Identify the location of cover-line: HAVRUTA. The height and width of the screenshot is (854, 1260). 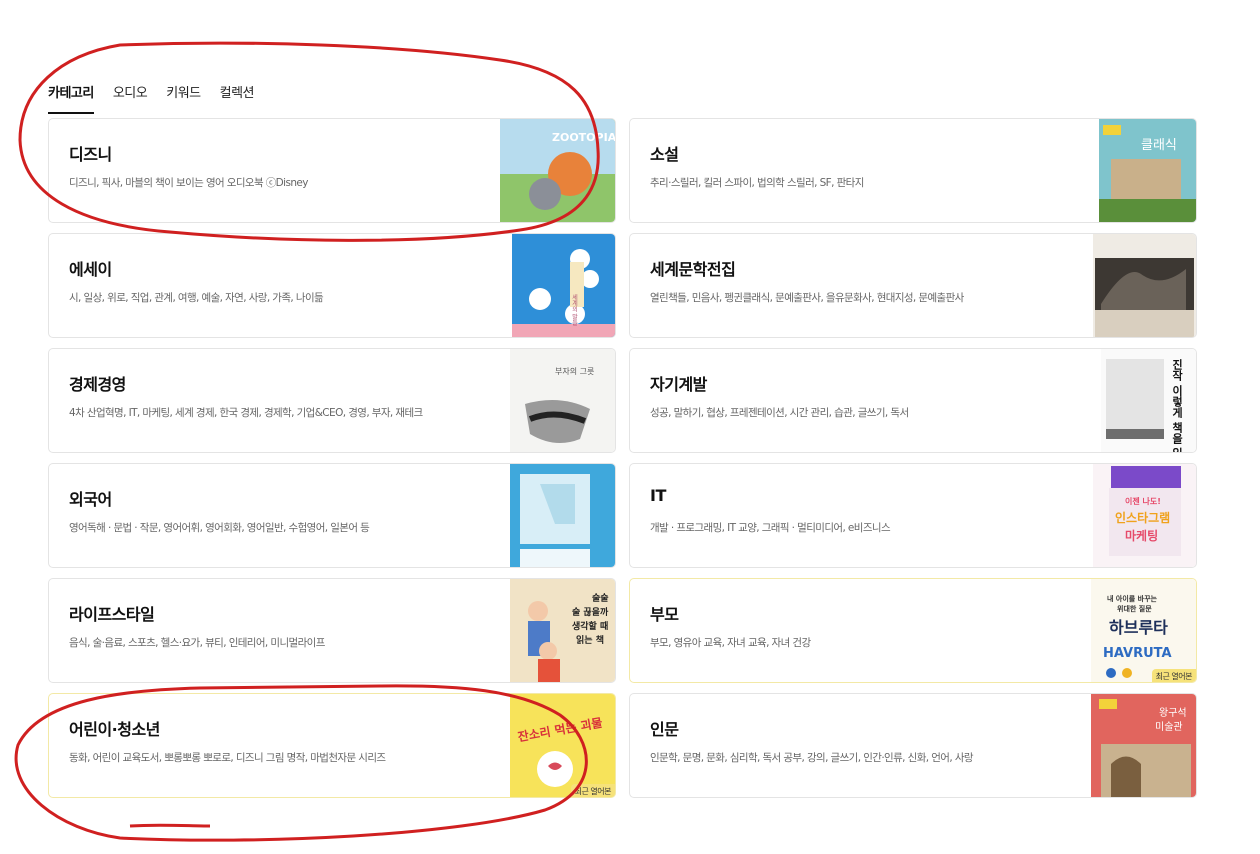
(1137, 653).